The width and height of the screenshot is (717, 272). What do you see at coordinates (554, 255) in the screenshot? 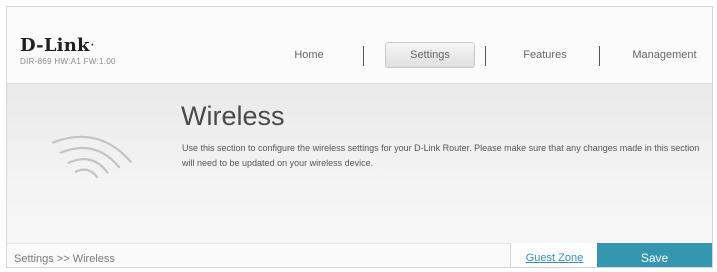
I see `guest-zone-link: Guest Zone` at bounding box center [554, 255].